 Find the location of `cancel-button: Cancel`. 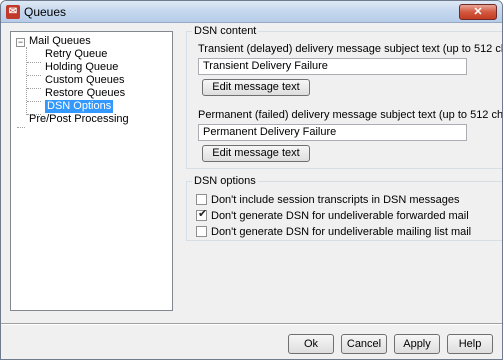

cancel-button: Cancel is located at coordinates (364, 344).